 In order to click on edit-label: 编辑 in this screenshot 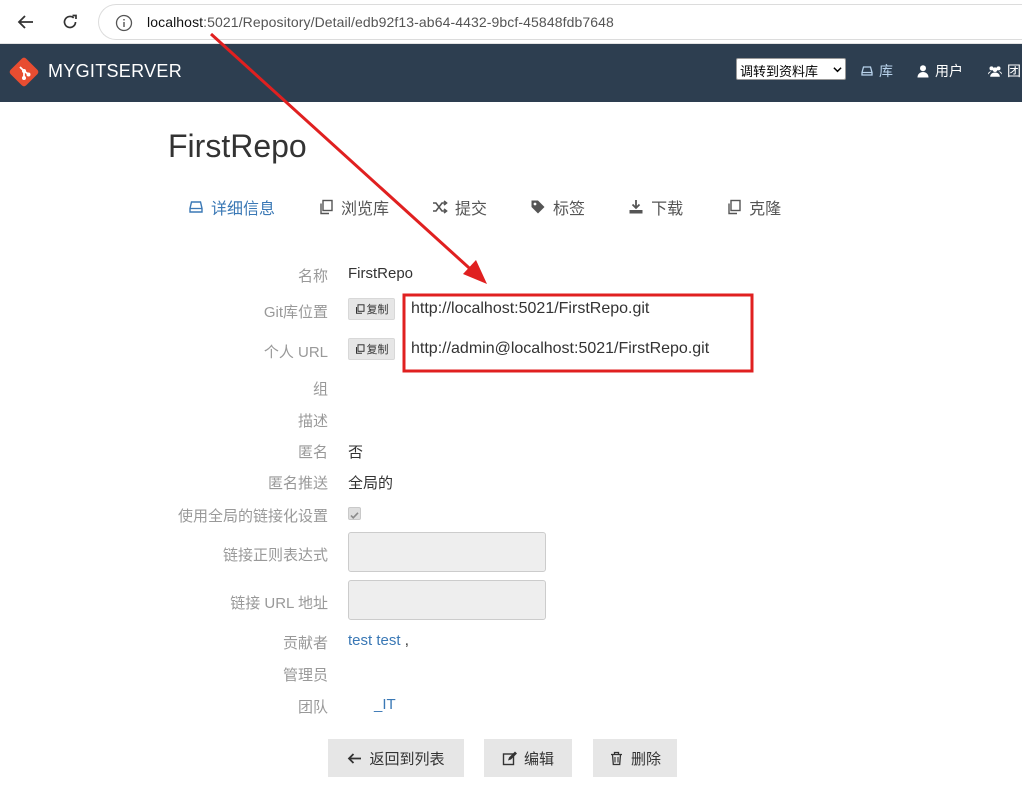, I will do `click(538, 759)`.